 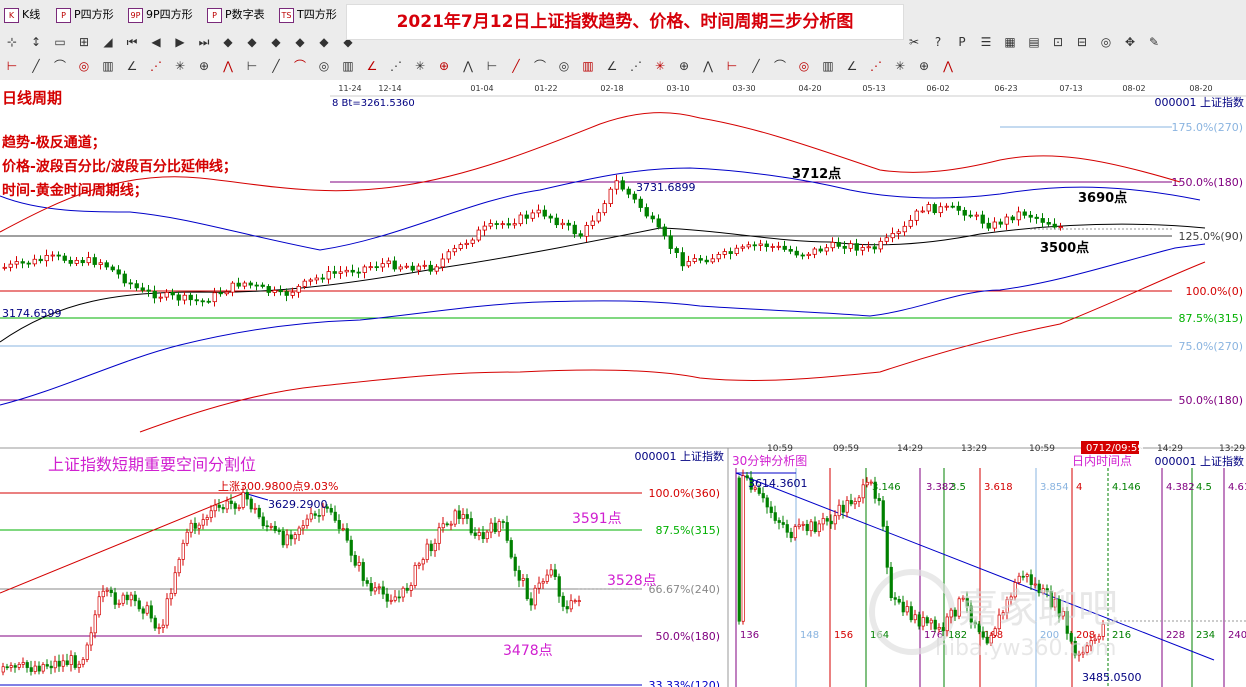 I want to click on label-3712: 3712点, so click(x=816, y=174).